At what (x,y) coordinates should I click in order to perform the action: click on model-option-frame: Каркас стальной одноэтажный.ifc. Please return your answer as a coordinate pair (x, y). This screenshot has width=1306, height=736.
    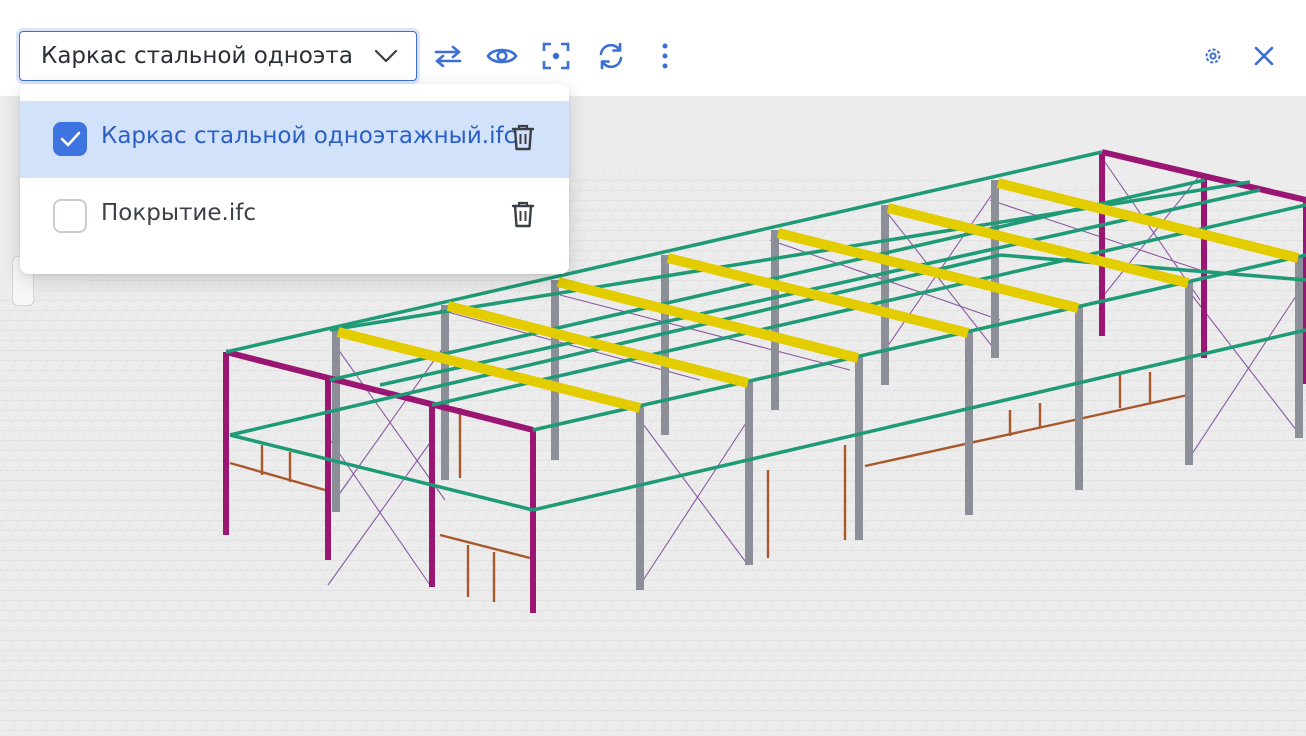
    Looking at the image, I should click on (294, 139).